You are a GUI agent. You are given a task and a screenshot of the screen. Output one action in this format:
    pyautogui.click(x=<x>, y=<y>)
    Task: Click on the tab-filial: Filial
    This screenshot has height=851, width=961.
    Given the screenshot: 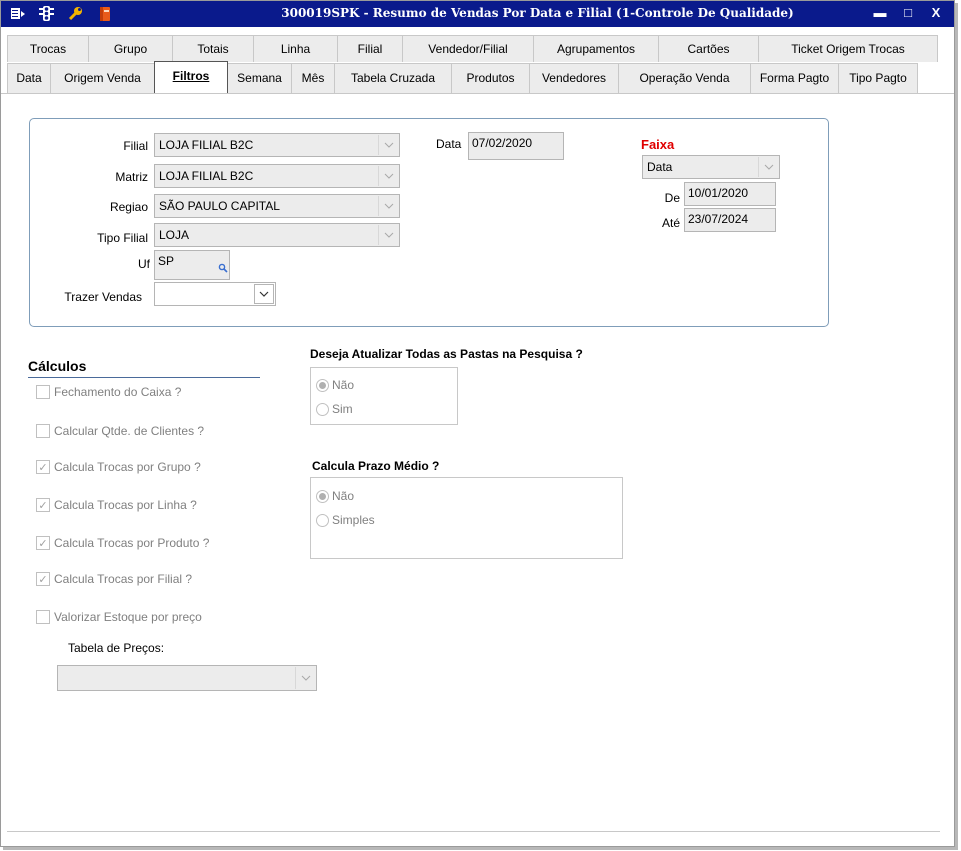 What is the action you would take?
    pyautogui.click(x=370, y=48)
    